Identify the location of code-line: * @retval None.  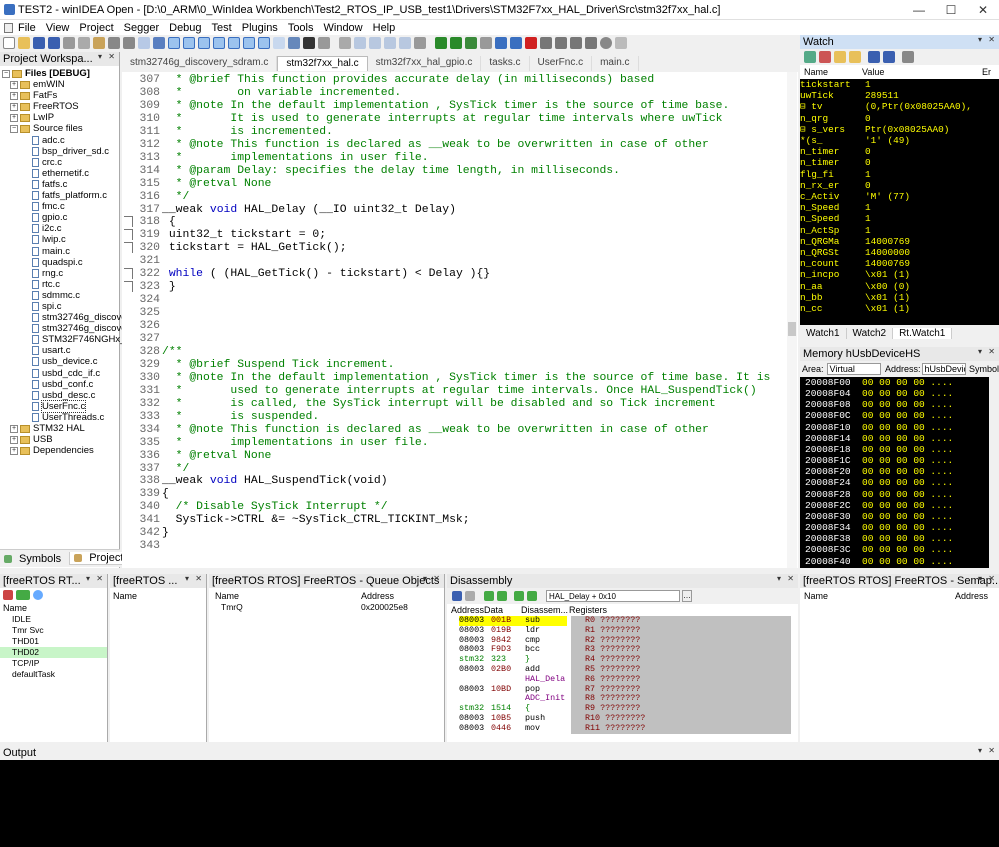
(217, 184).